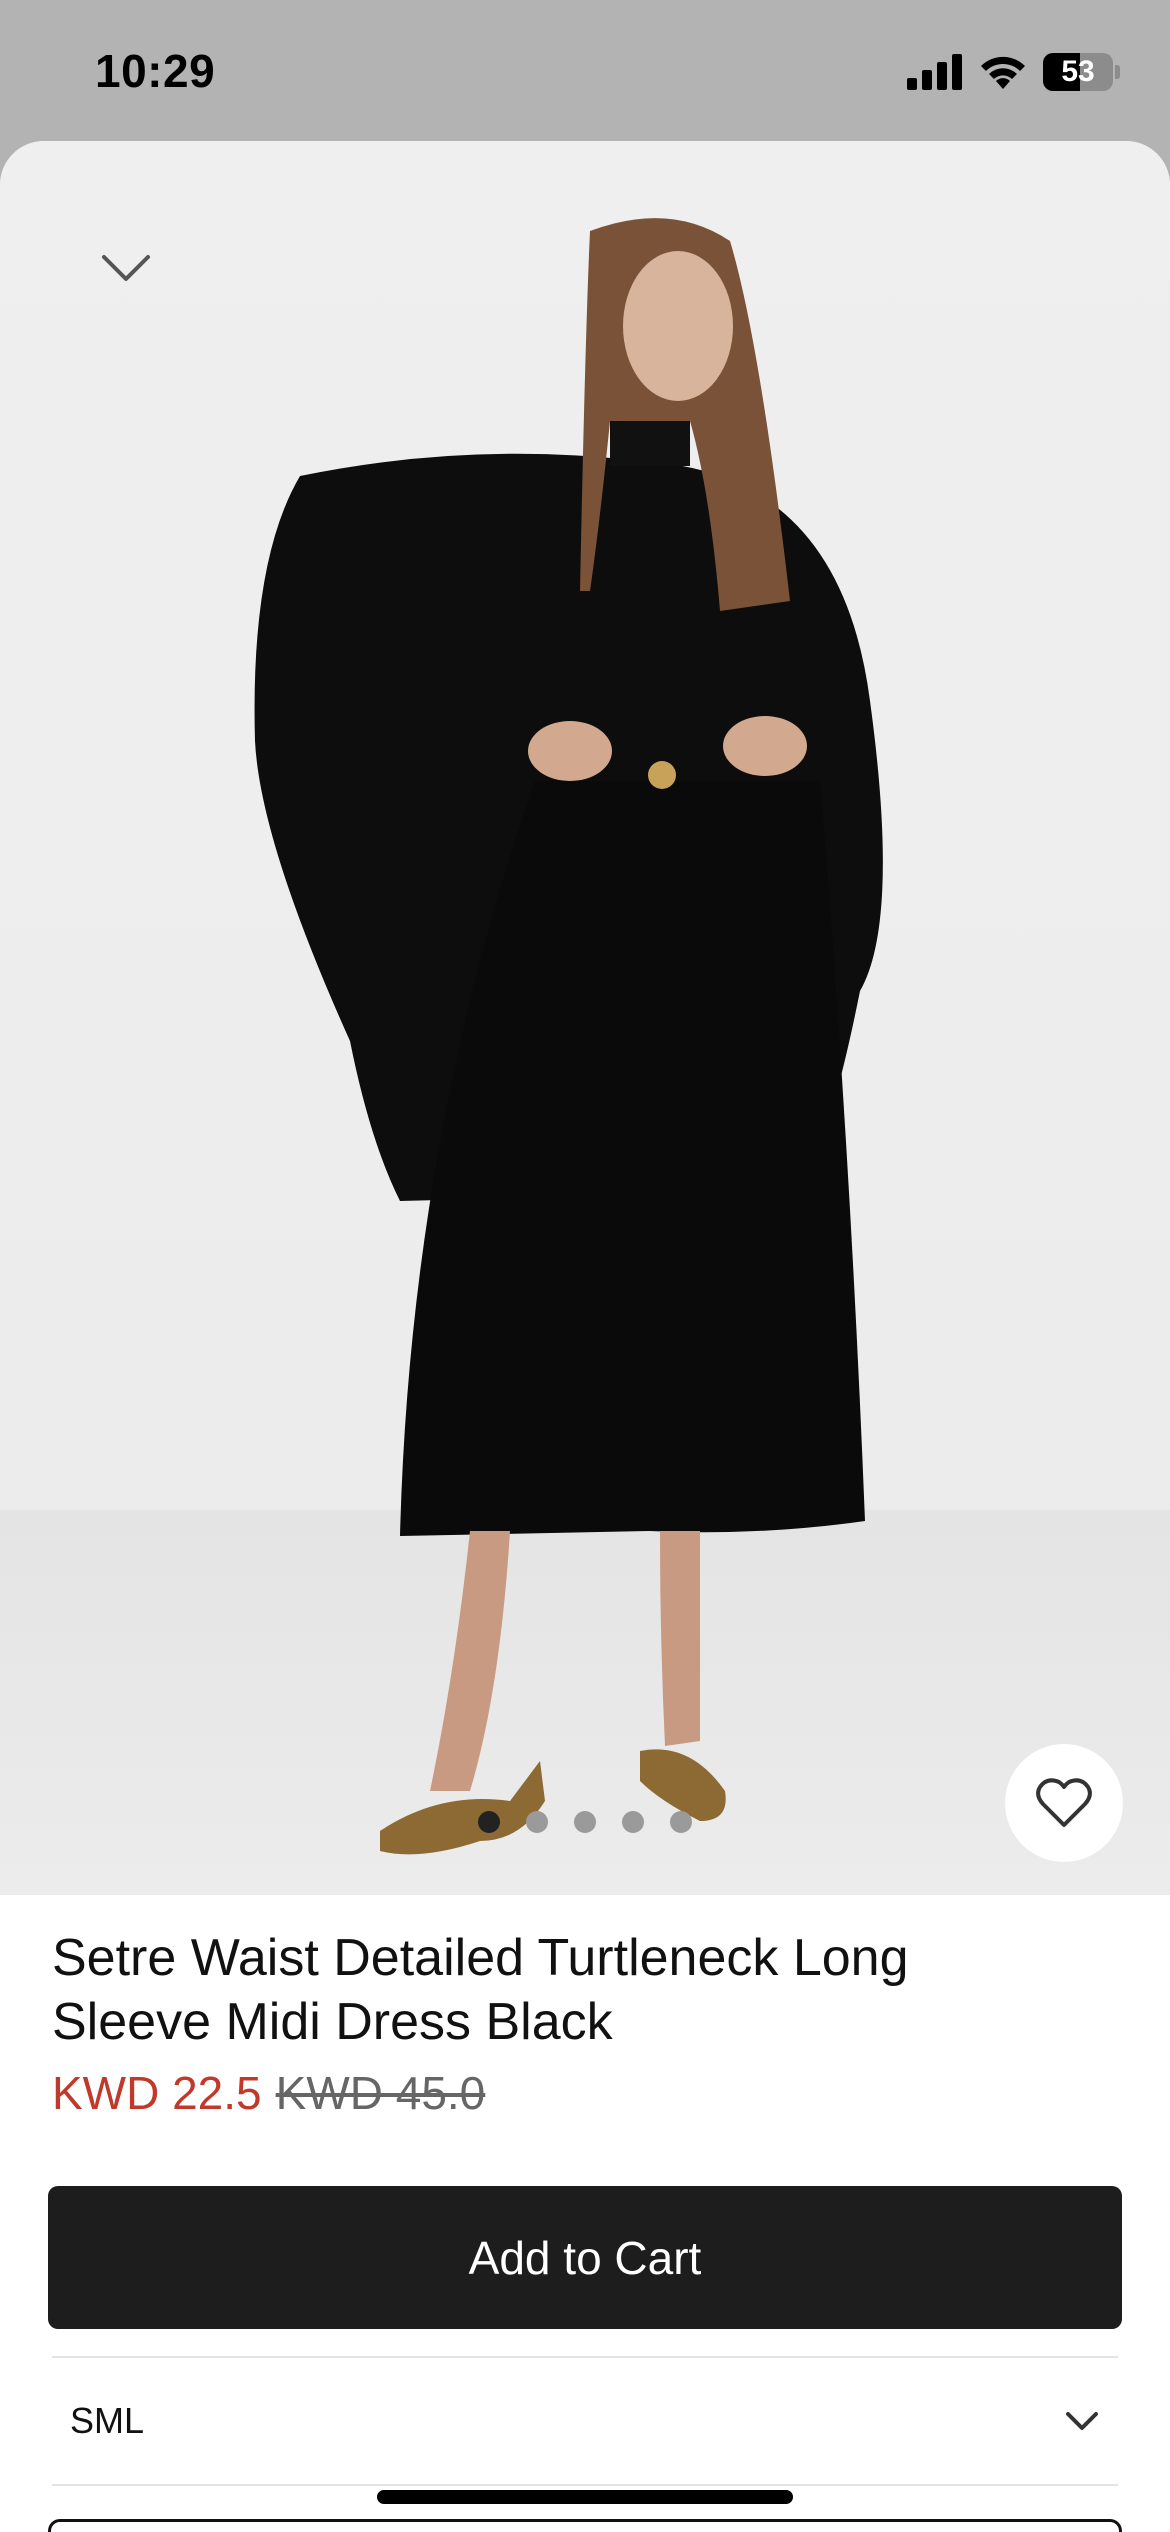 The height and width of the screenshot is (2532, 1170). I want to click on size-selector-value: SML, so click(107, 2420).